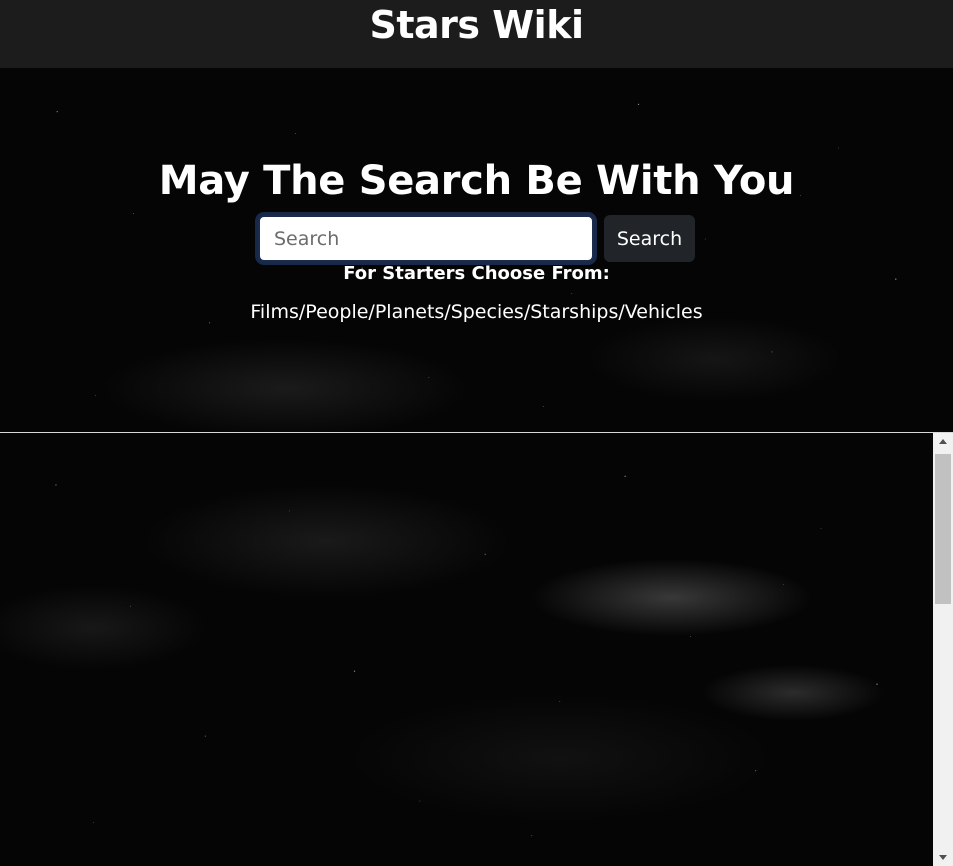 The height and width of the screenshot is (866, 953). I want to click on site-brand: Stars Wiki, so click(476, 25).